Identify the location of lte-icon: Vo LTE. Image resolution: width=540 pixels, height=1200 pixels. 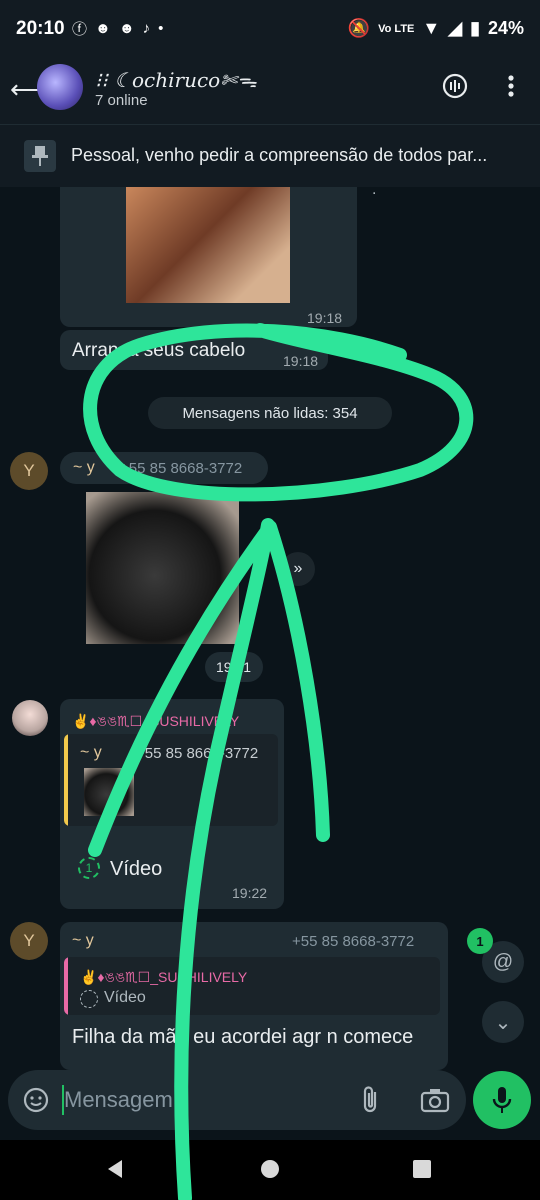
(396, 28).